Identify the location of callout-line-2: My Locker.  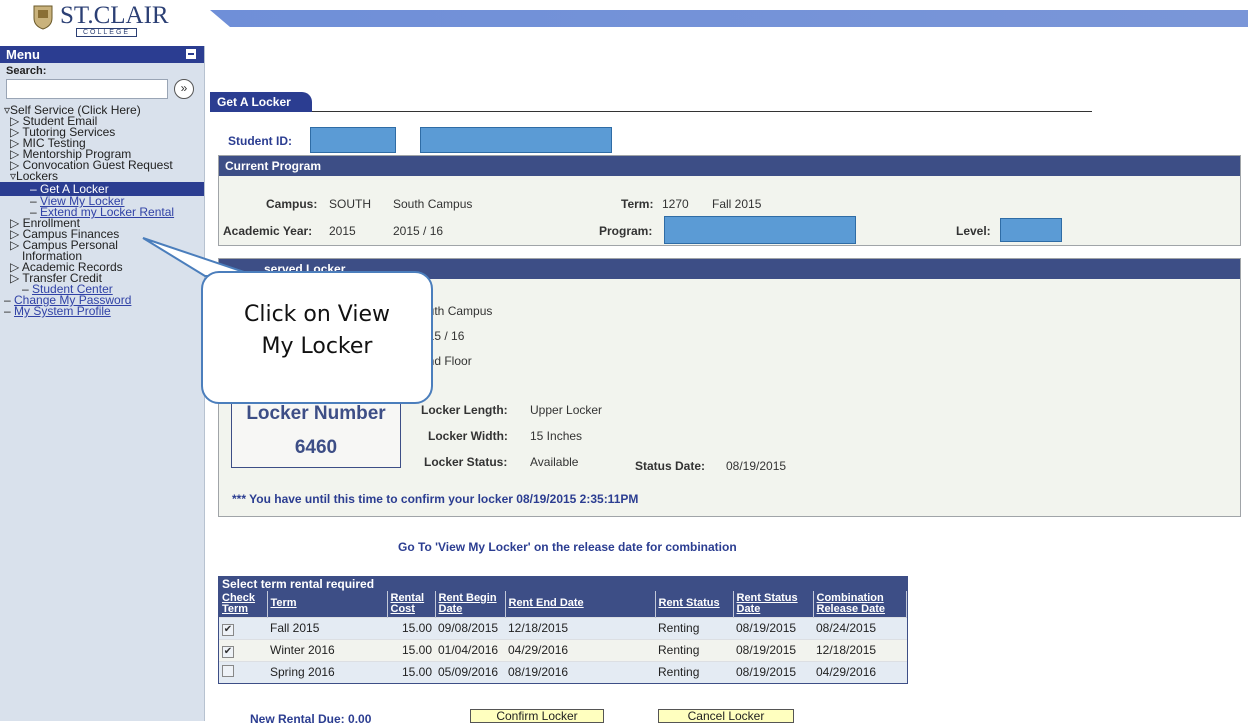
(317, 346).